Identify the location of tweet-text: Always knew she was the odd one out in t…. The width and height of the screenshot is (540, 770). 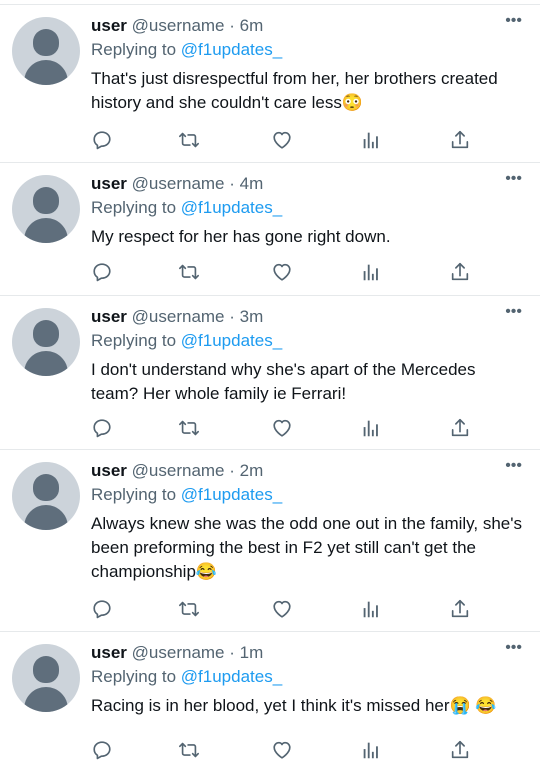
(306, 547).